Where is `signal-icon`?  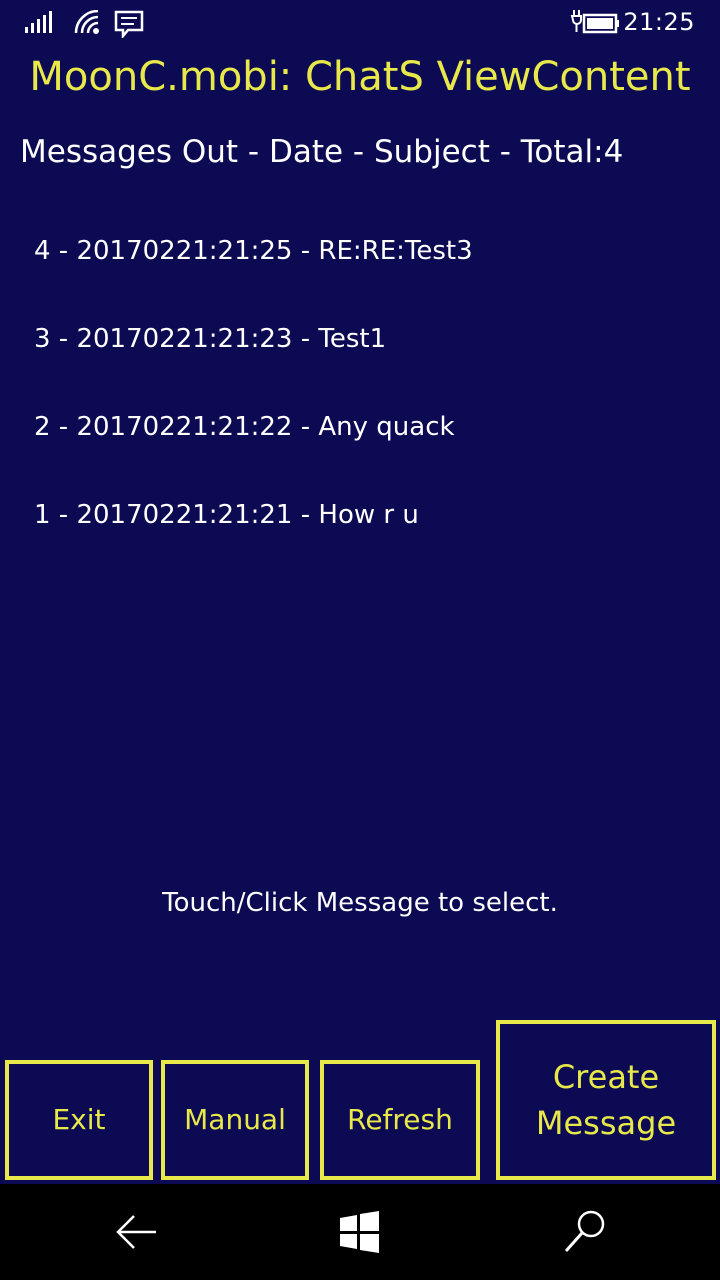 signal-icon is located at coordinates (40, 25).